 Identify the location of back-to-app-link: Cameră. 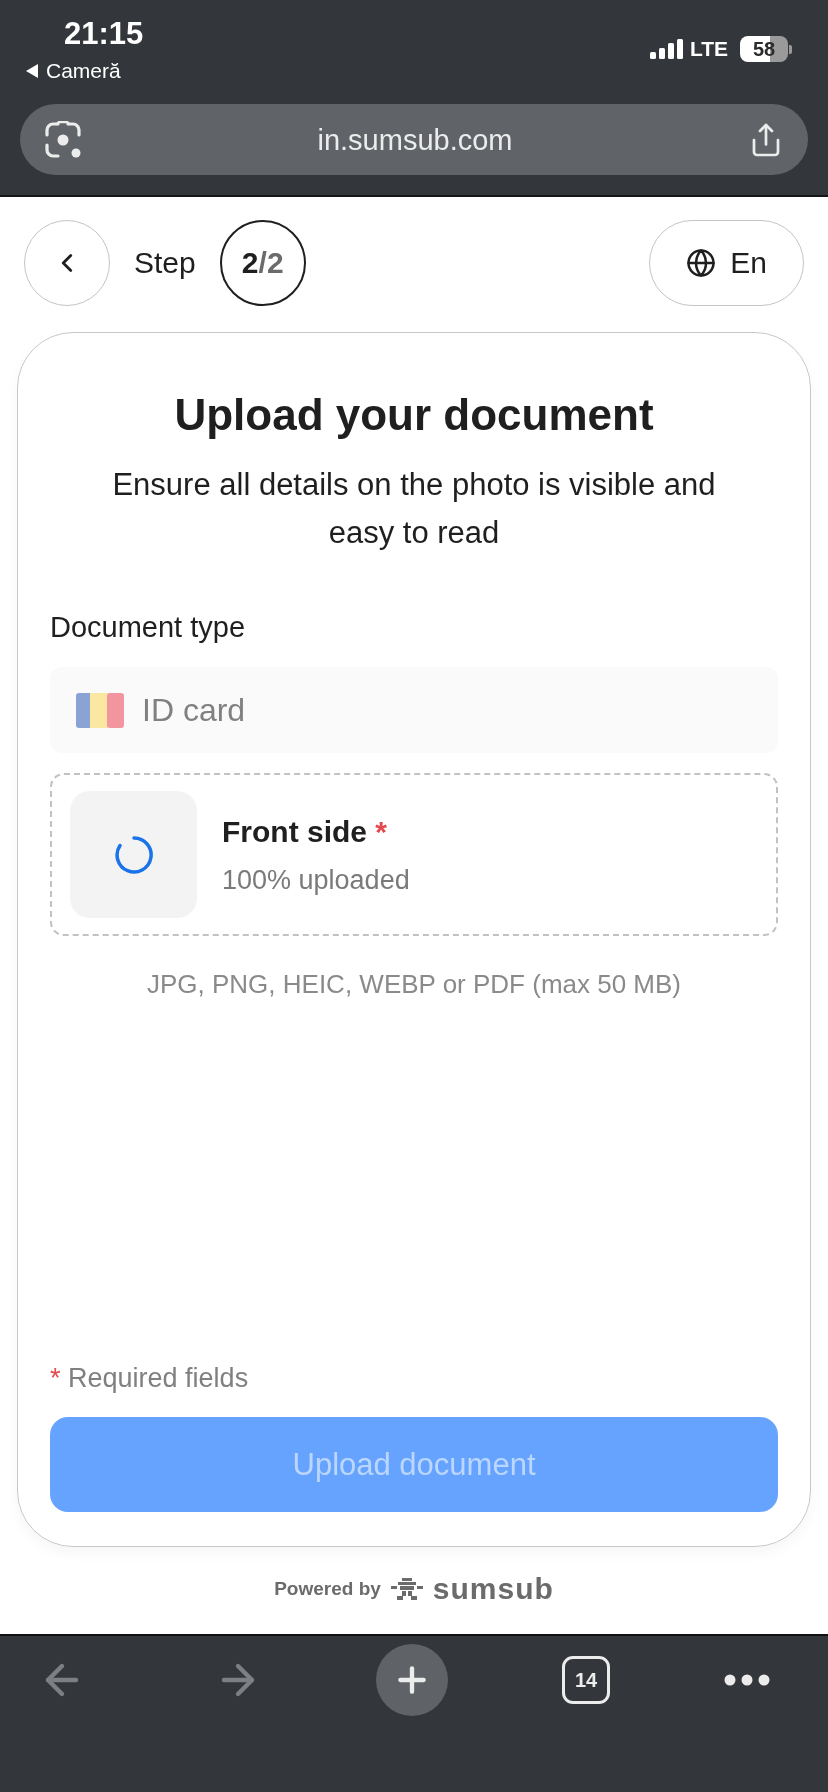
(83, 71).